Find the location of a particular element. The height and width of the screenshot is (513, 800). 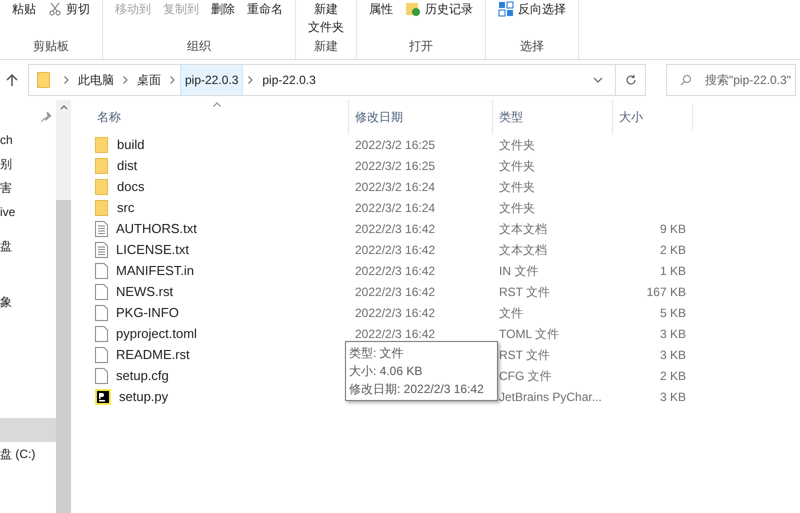

ribbon-group-label: 新建 is located at coordinates (326, 46).